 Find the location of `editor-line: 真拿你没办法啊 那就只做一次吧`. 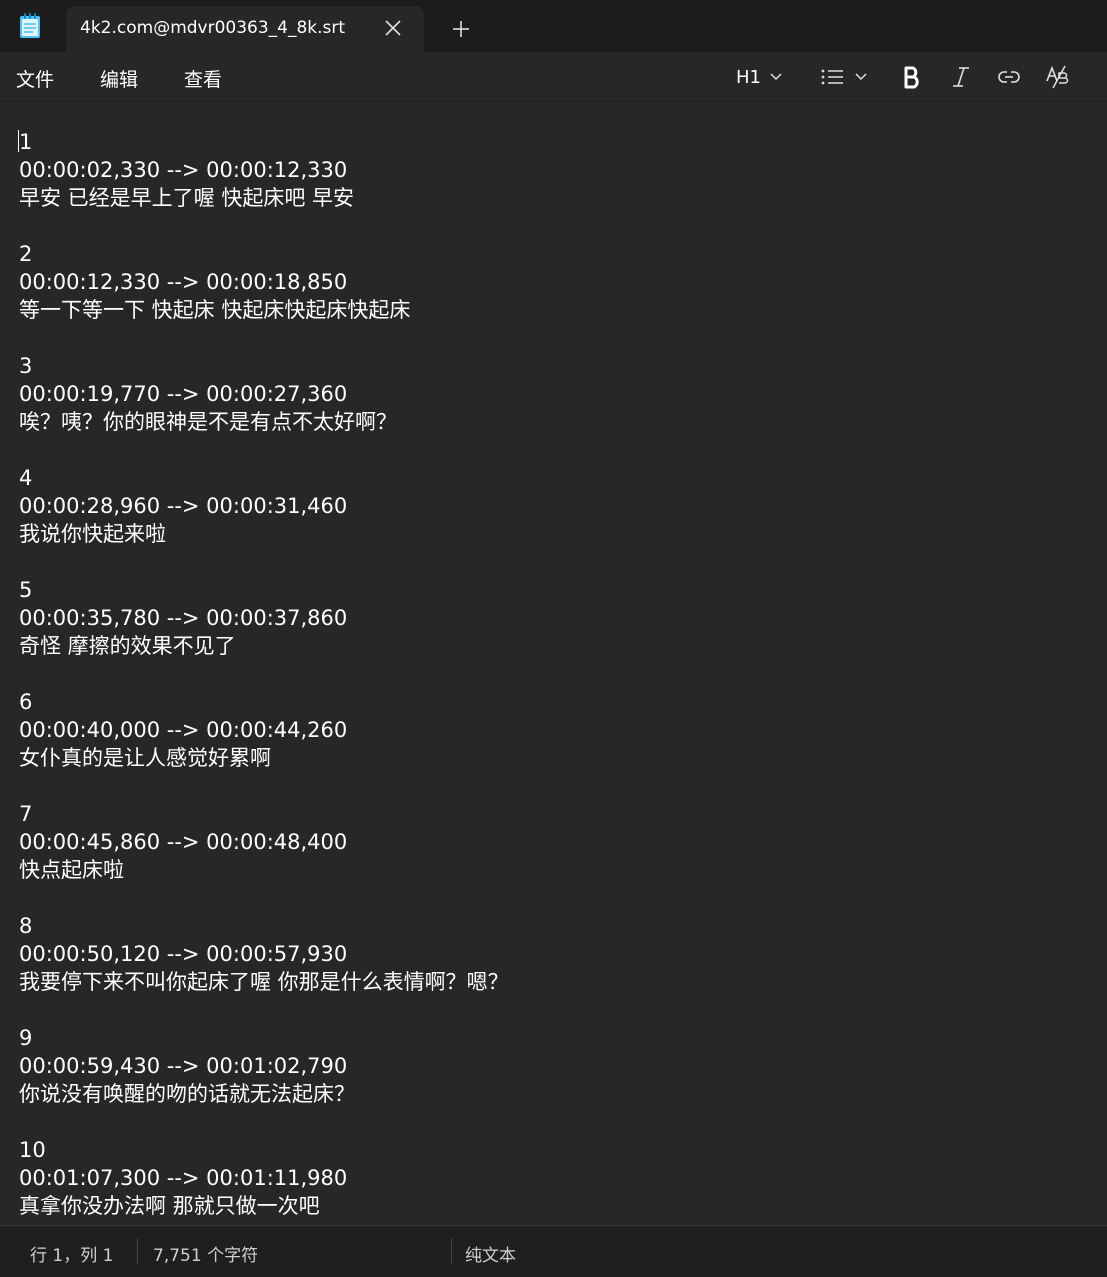

editor-line: 真拿你没办法啊 那就只做一次吧 is located at coordinates (169, 1206).